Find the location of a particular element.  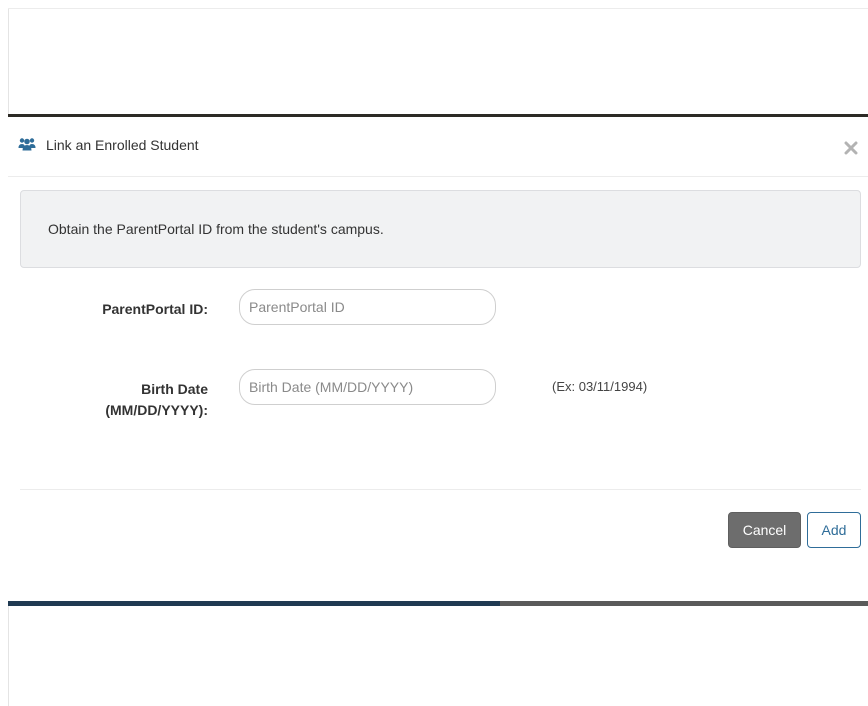

cancel-button: Cancel is located at coordinates (764, 530).